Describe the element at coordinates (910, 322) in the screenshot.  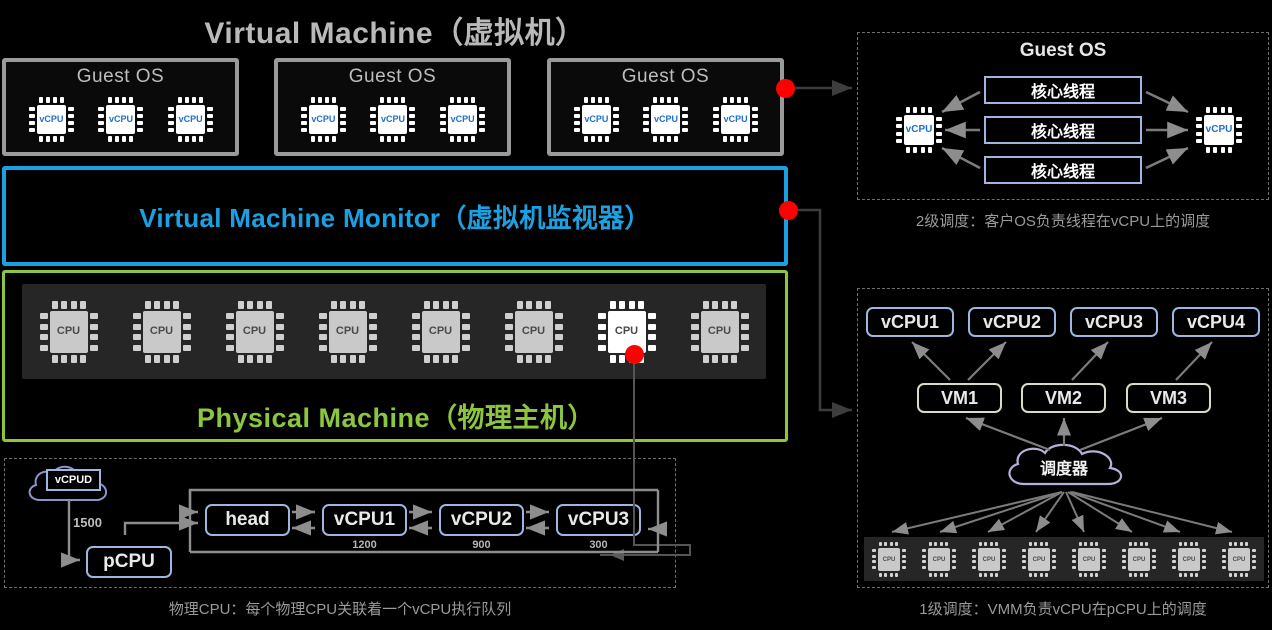
I see `vmm-vcpu-box-1: vCPU1` at that location.